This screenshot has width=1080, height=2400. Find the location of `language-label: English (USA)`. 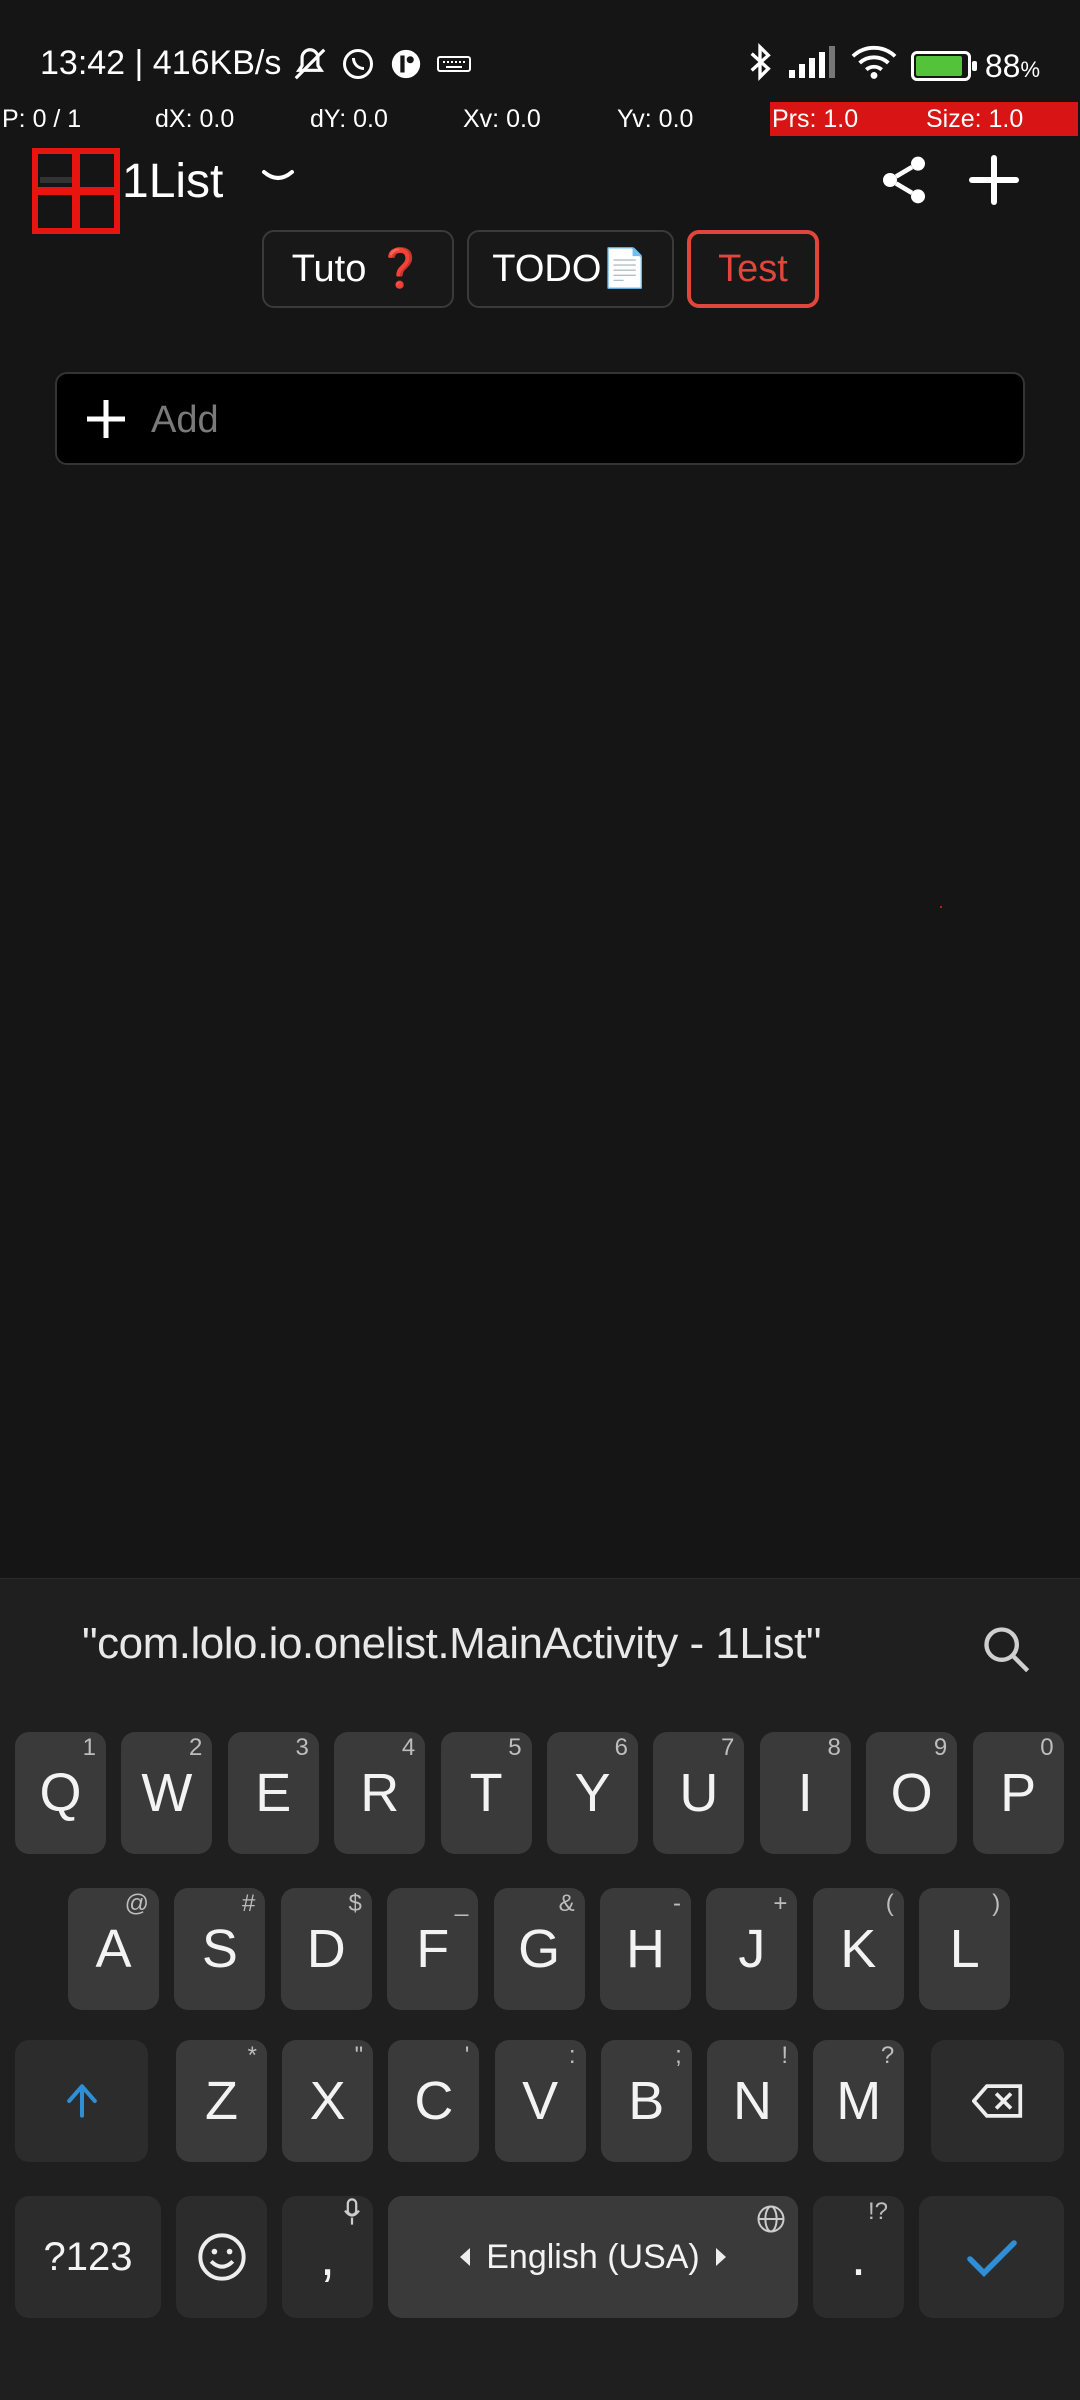

language-label: English (USA) is located at coordinates (593, 2256).